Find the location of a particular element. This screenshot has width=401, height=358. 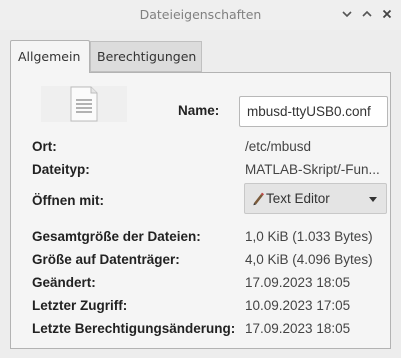

open-with-dropdown: Text Editor is located at coordinates (315, 198).